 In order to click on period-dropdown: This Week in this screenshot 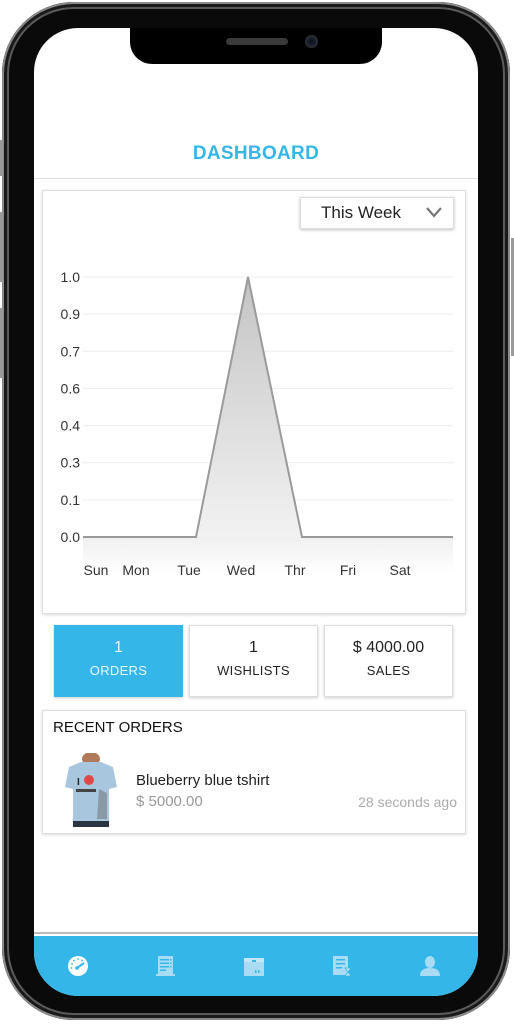, I will do `click(377, 213)`.